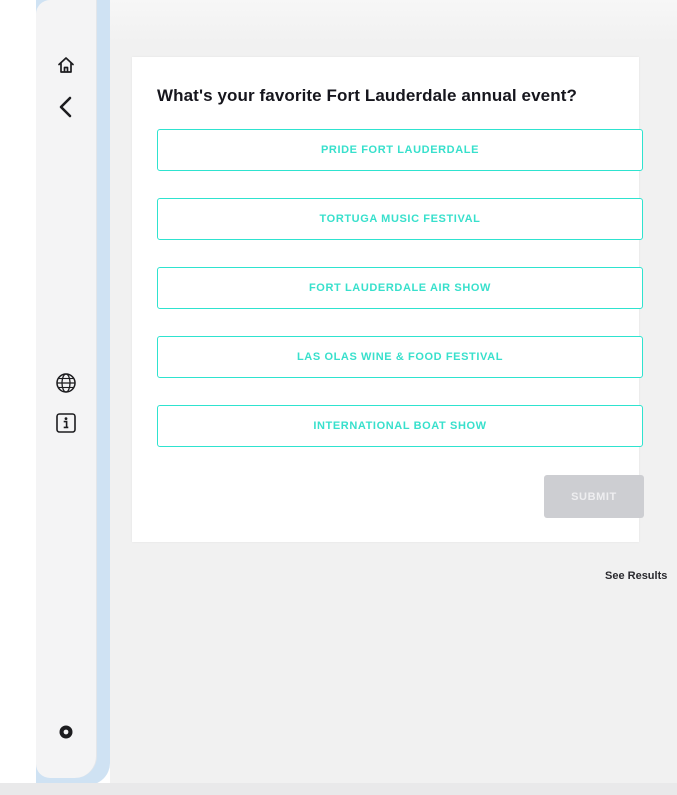  I want to click on accessibility-button, so click(66, 732).